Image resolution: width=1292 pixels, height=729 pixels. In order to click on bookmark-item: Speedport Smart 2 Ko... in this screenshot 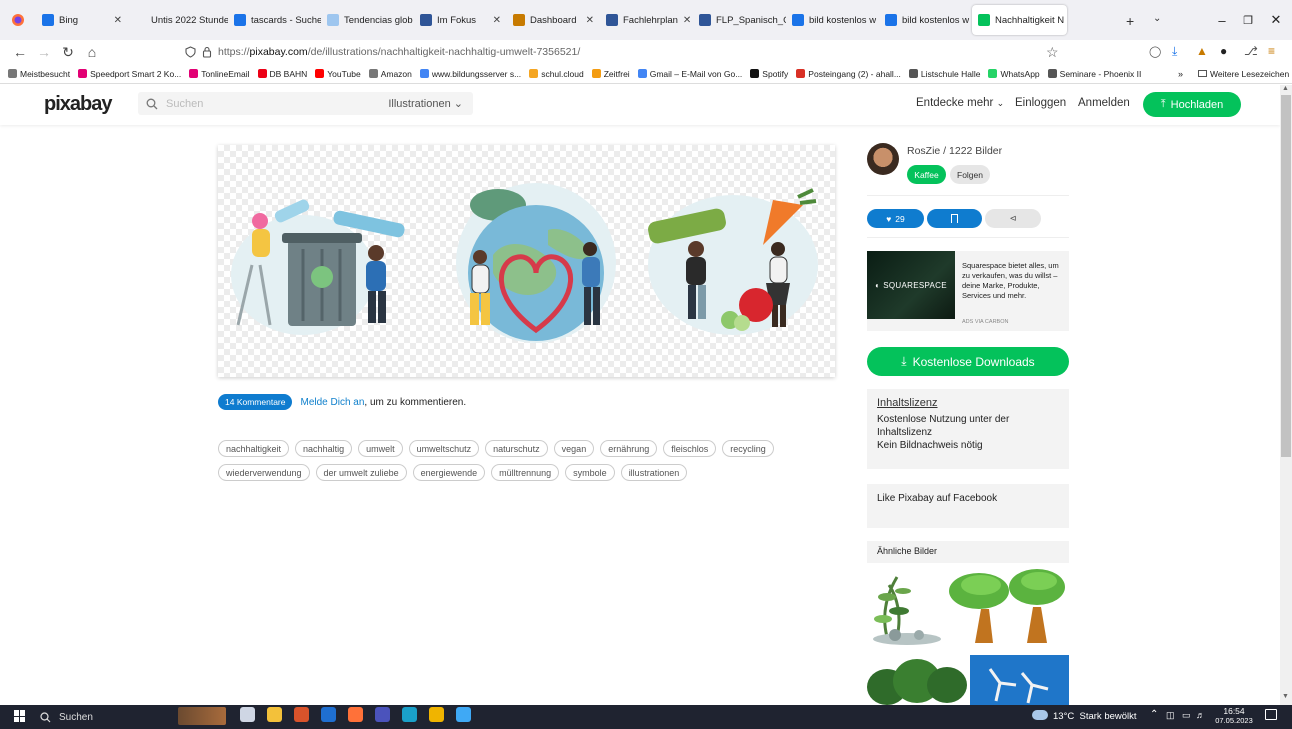, I will do `click(129, 74)`.